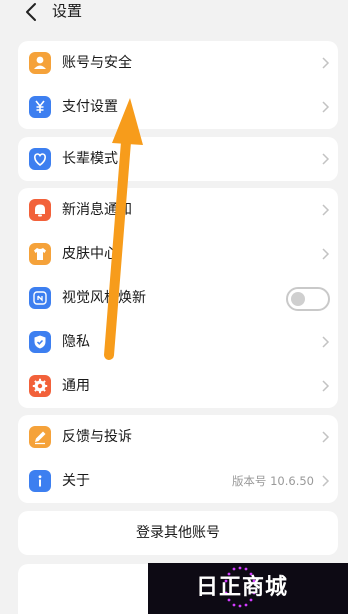 The width and height of the screenshot is (348, 614). I want to click on elder-mode-item: 长辈模式, so click(178, 159).